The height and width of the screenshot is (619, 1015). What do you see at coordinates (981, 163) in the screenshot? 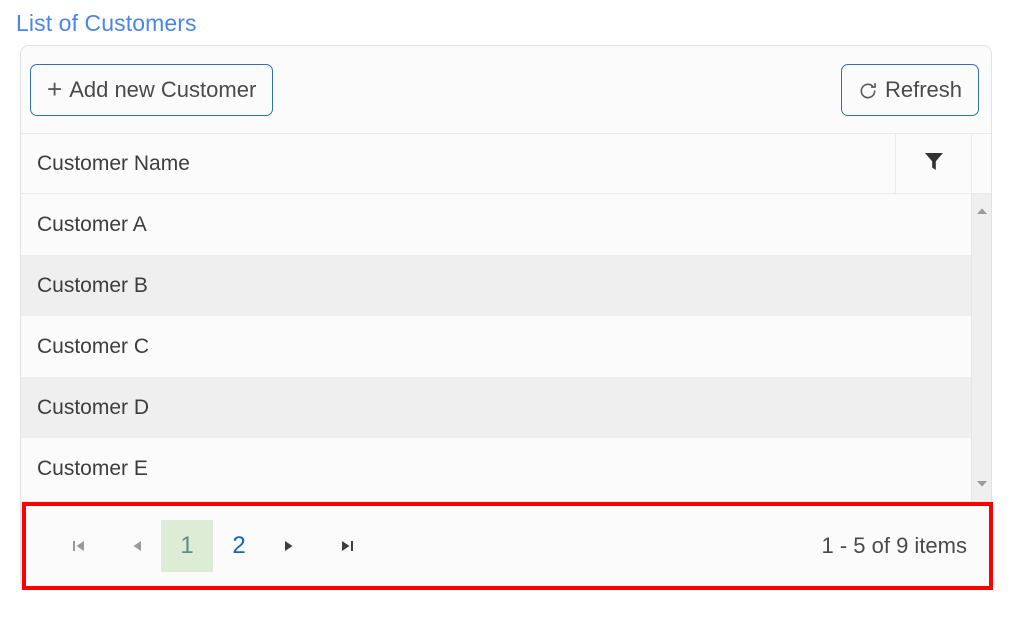
I see `header-scrollbar-gutter` at bounding box center [981, 163].